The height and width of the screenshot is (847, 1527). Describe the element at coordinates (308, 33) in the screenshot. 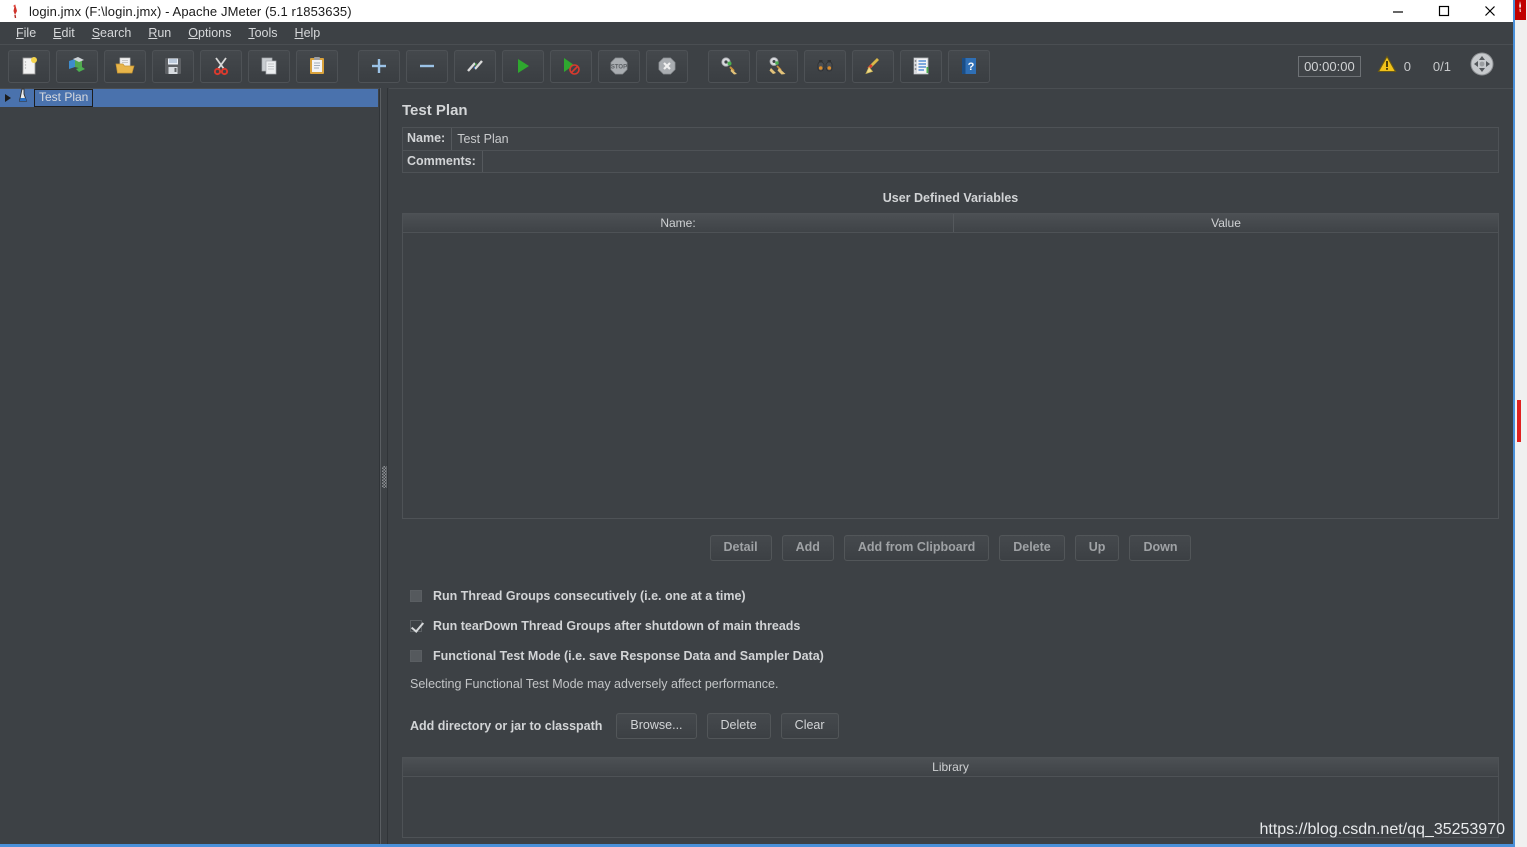

I see `menu-help: Help` at that location.